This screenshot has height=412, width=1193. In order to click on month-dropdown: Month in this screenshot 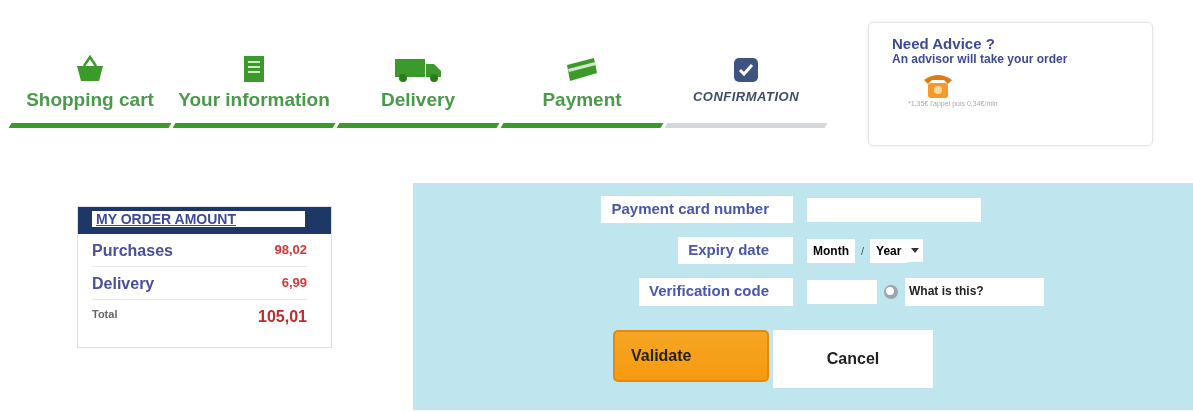, I will do `click(831, 250)`.